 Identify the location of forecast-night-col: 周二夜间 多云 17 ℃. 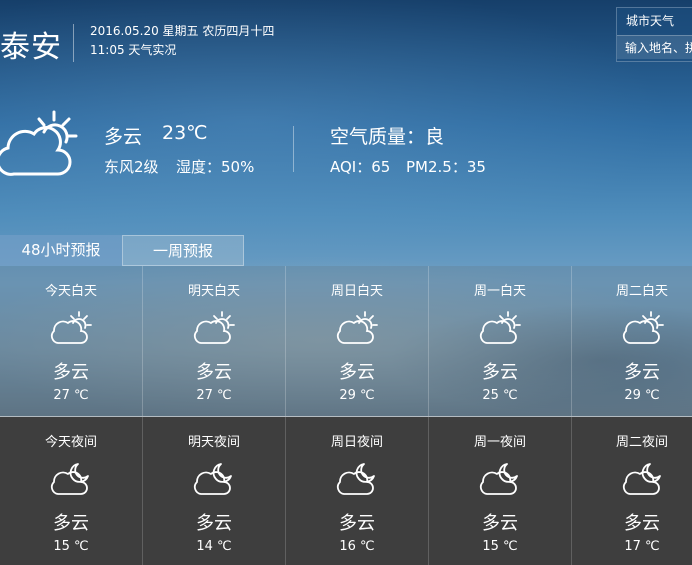
(632, 491).